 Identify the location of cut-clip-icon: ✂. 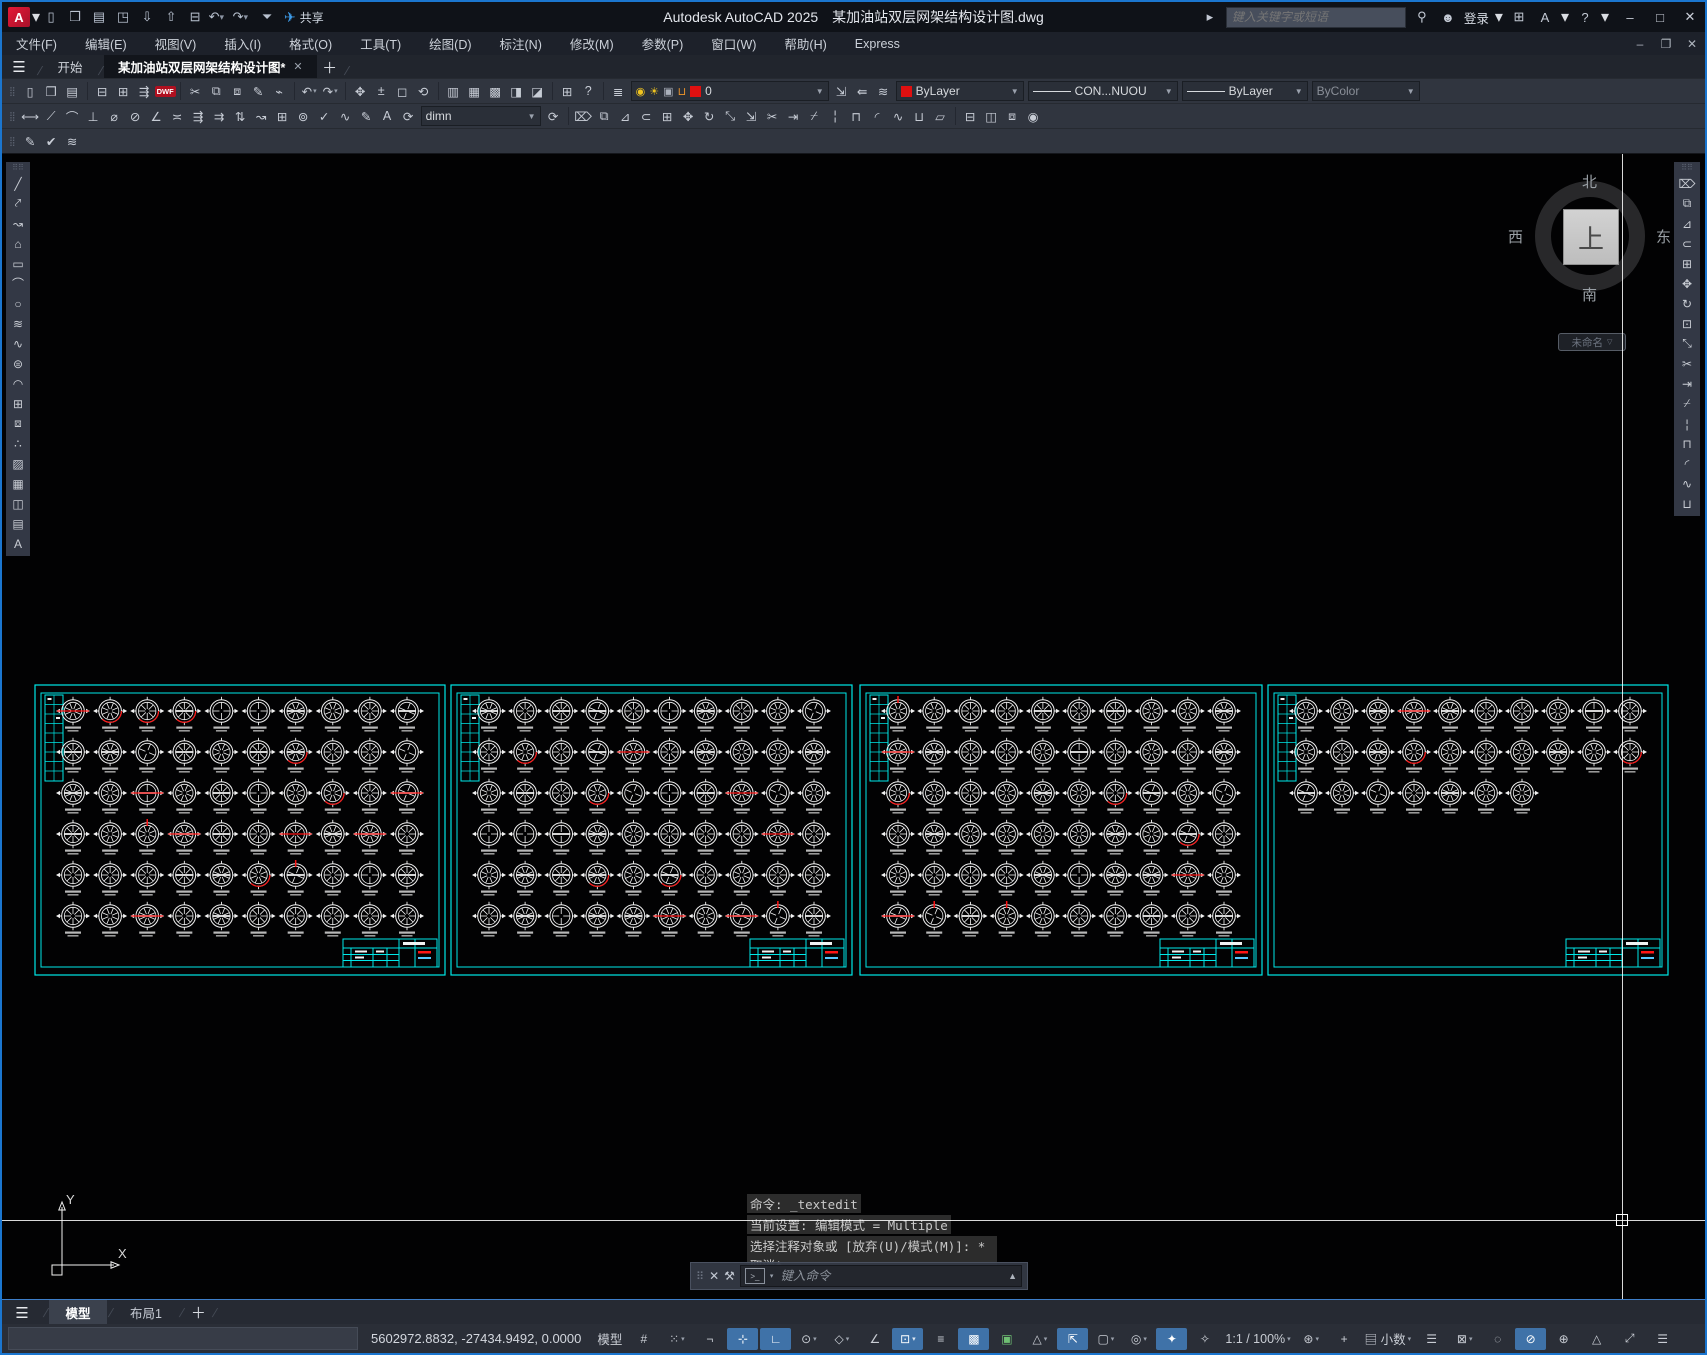
(195, 91).